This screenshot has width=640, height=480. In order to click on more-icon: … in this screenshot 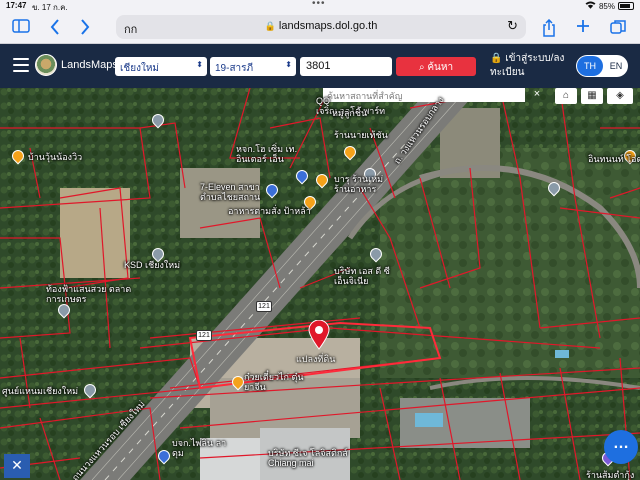, I will do `click(621, 447)`.